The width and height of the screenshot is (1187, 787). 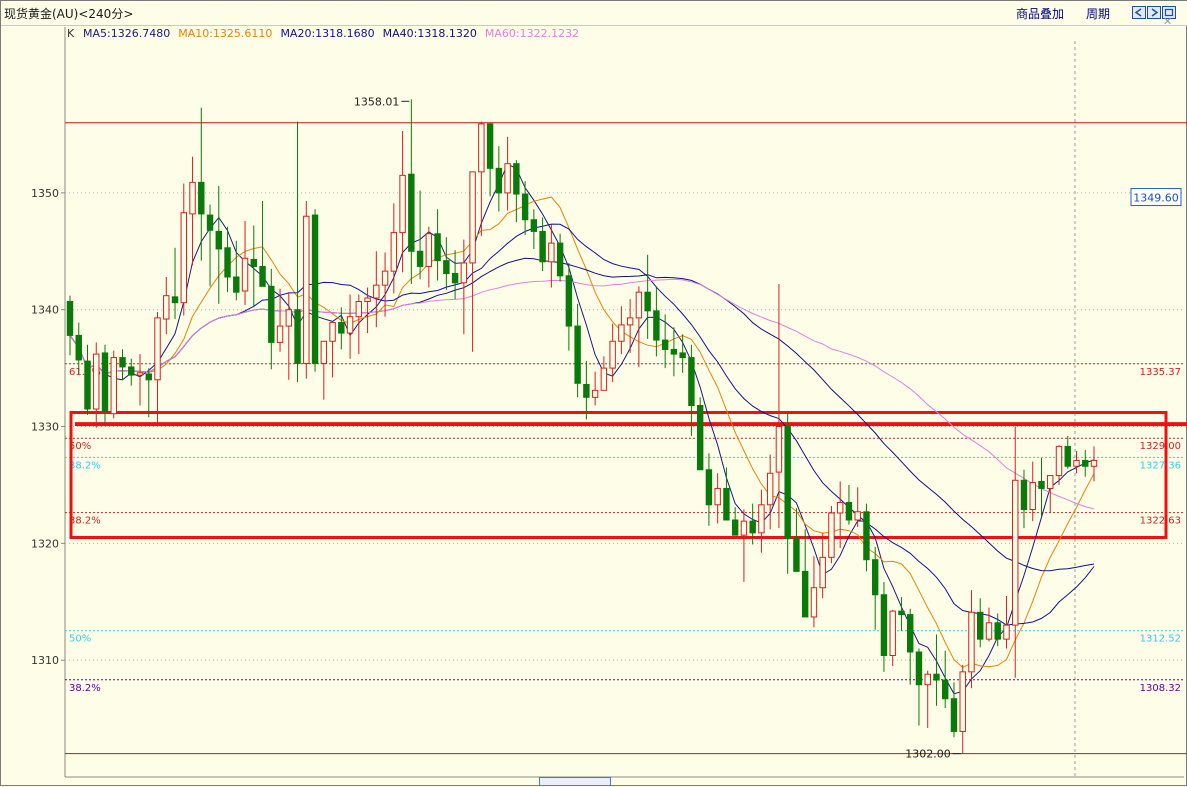 I want to click on y-tick-label: 1330, so click(x=45, y=427).